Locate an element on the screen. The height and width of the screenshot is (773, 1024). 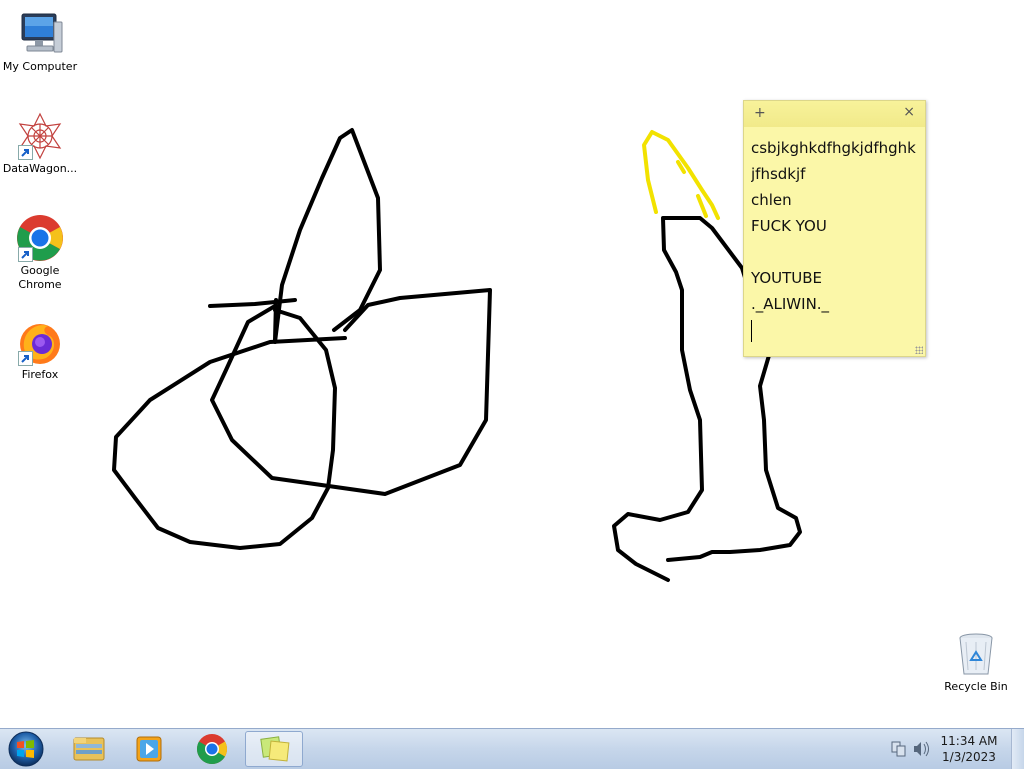
sticky-note-header: + × is located at coordinates (834, 114).